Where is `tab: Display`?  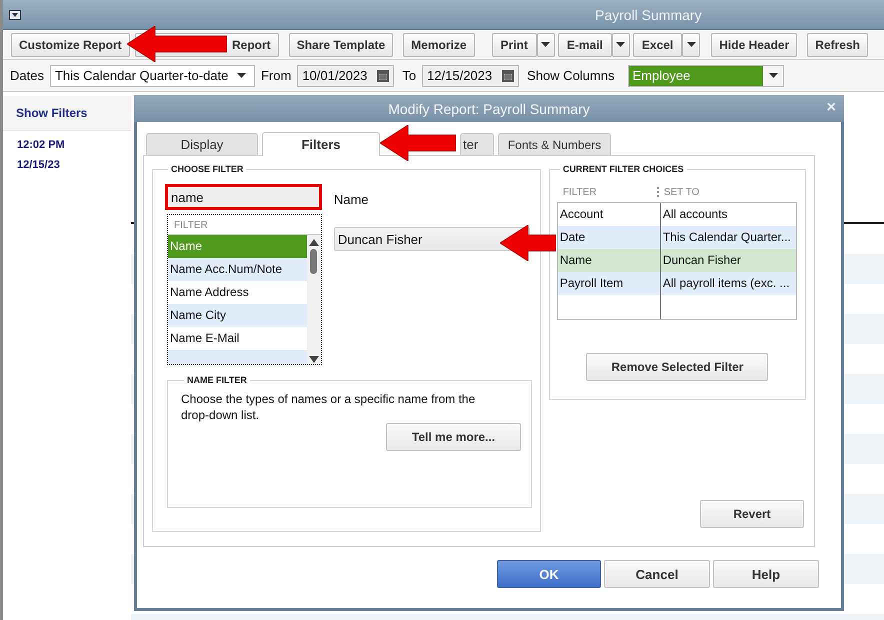 tab: Display is located at coordinates (202, 144).